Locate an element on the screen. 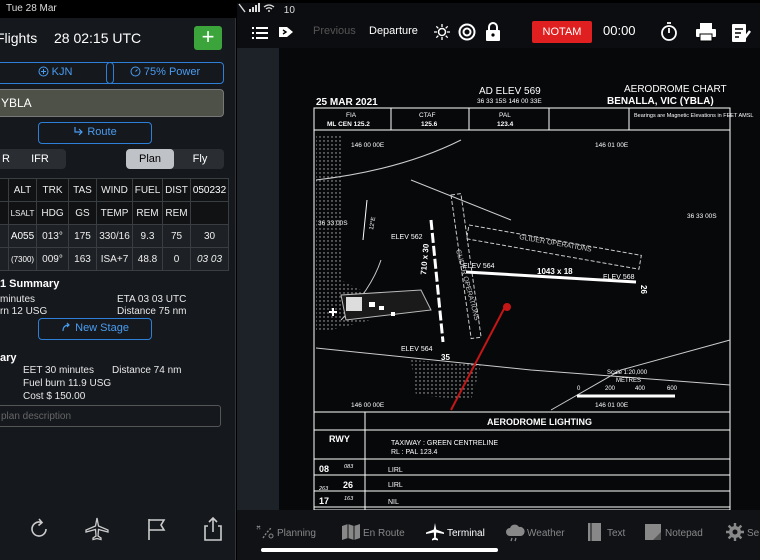 The height and width of the screenshot is (560, 760). timer-display: 00:00 is located at coordinates (619, 30).